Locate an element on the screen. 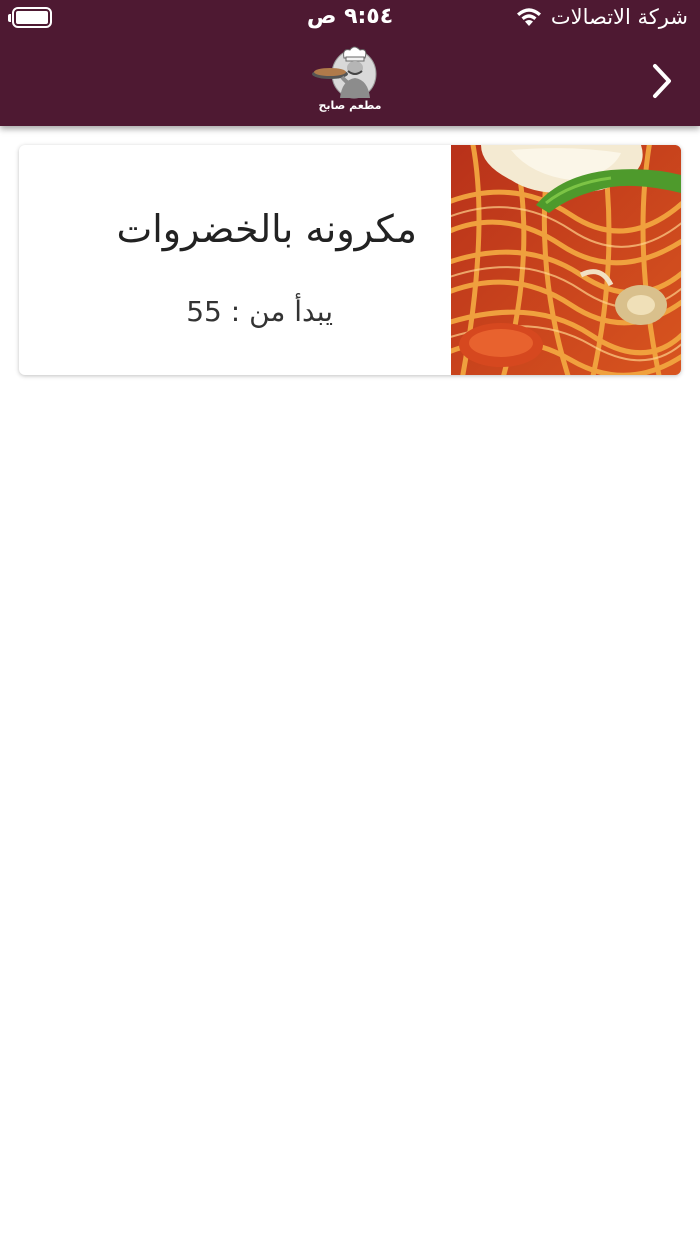  pasta-photo-icon is located at coordinates (566, 260).